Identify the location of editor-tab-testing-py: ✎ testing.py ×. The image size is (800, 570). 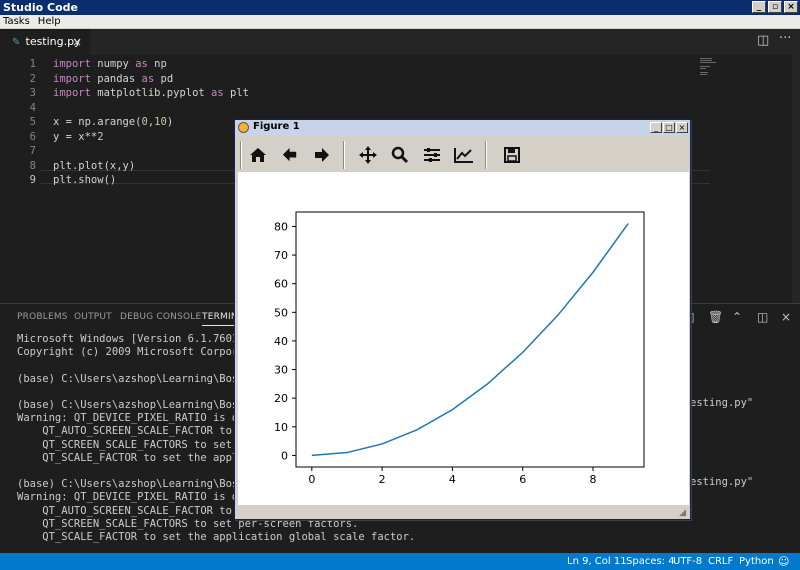
(45, 42).